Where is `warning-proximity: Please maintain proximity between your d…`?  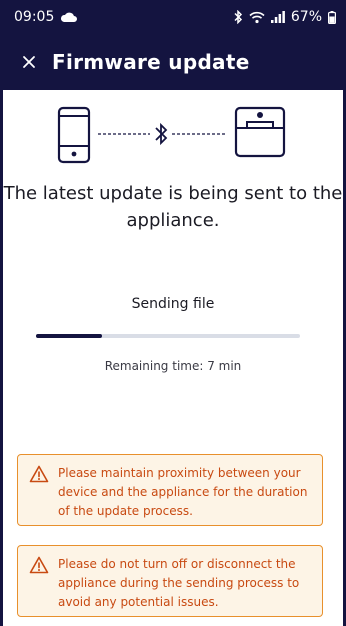
warning-proximity: Please maintain proximity between your d… is located at coordinates (170, 490).